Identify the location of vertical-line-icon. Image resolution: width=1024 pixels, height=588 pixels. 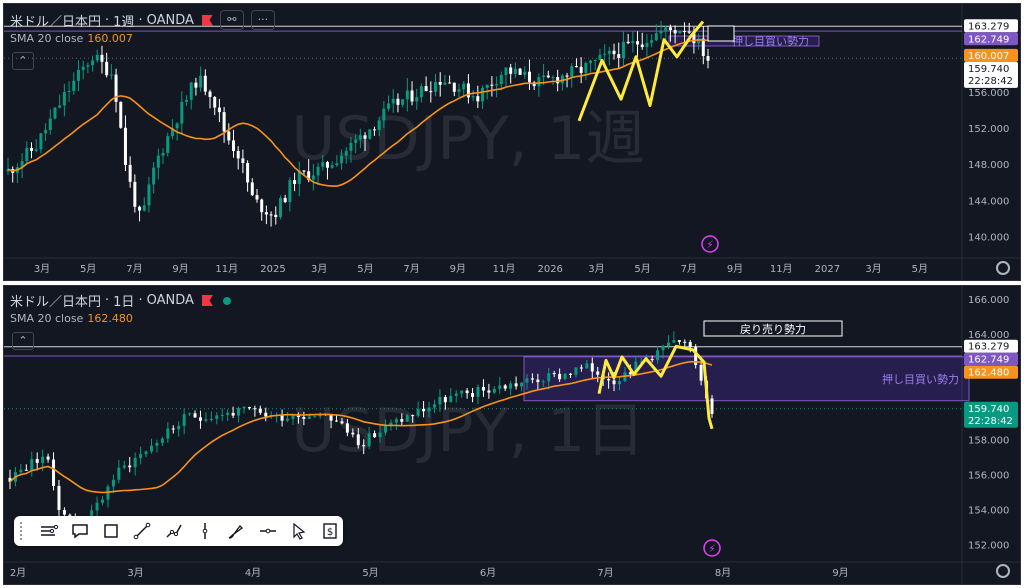
(204, 531).